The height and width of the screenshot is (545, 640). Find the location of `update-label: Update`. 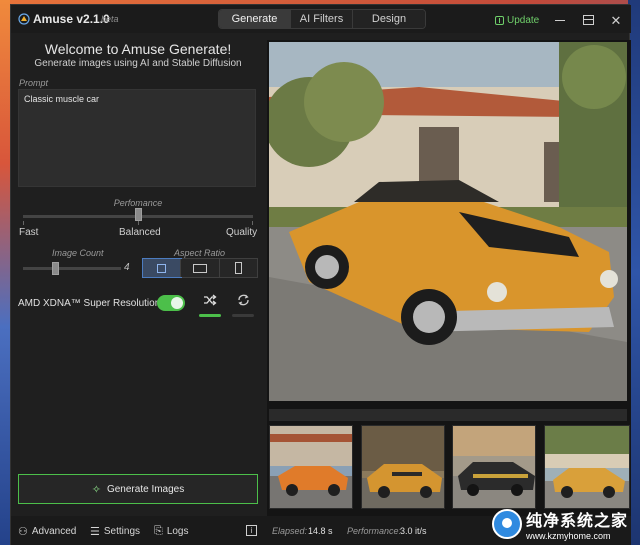

update-label: Update is located at coordinates (523, 20).